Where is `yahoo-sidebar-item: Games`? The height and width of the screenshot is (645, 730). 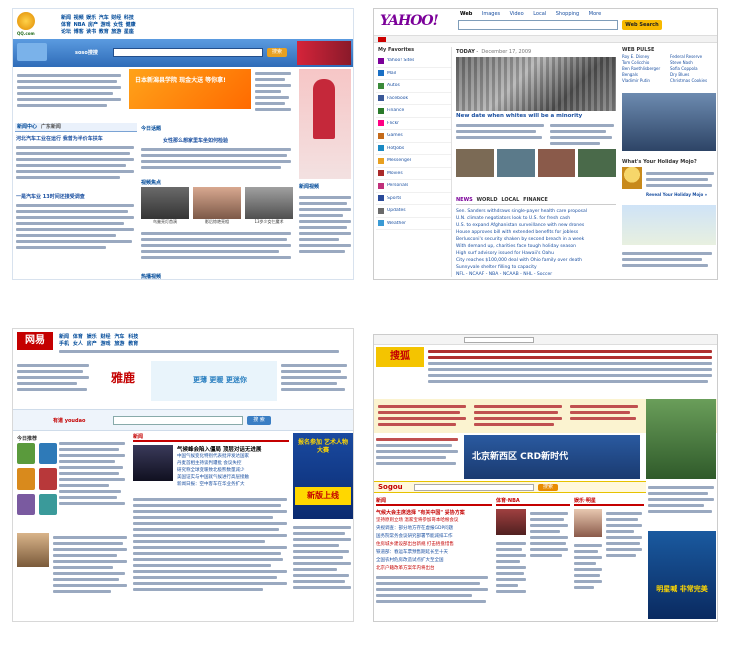 yahoo-sidebar-item: Games is located at coordinates (413, 136).